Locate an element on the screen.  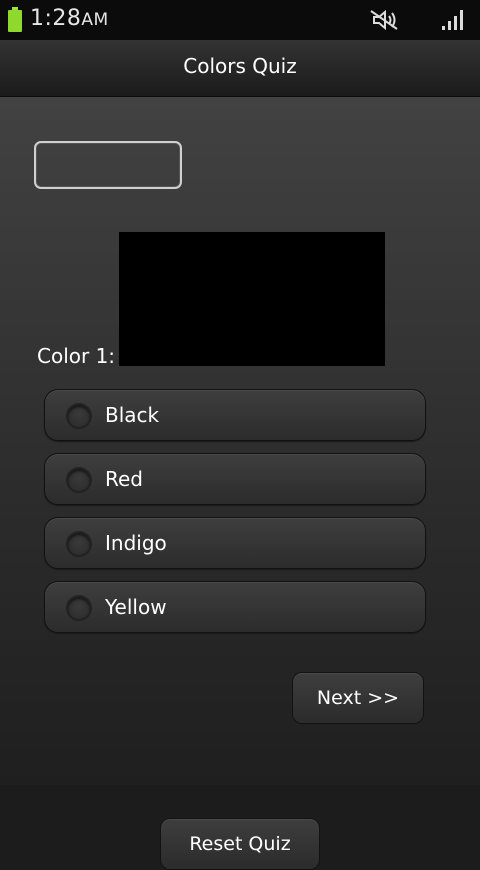
status-bar: 1:28AM is located at coordinates (240, 20).